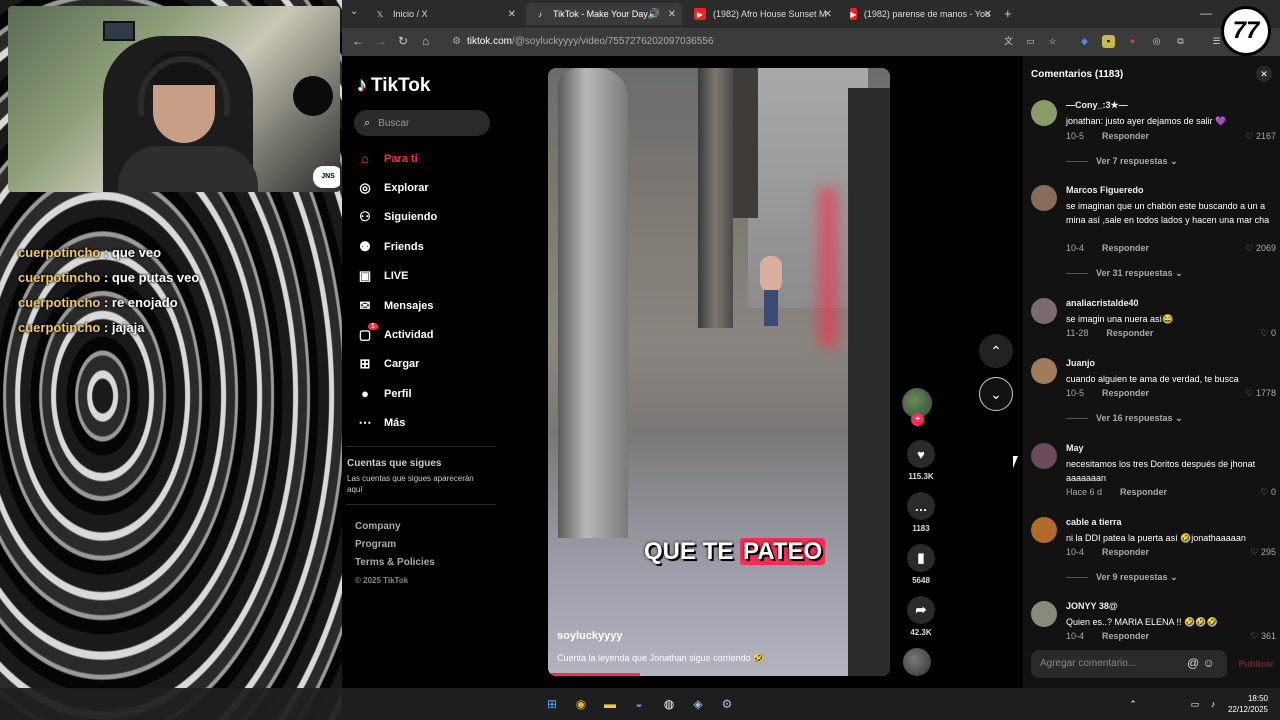  Describe the element at coordinates (594, 674) in the screenshot. I see `video-progress-bar` at that location.